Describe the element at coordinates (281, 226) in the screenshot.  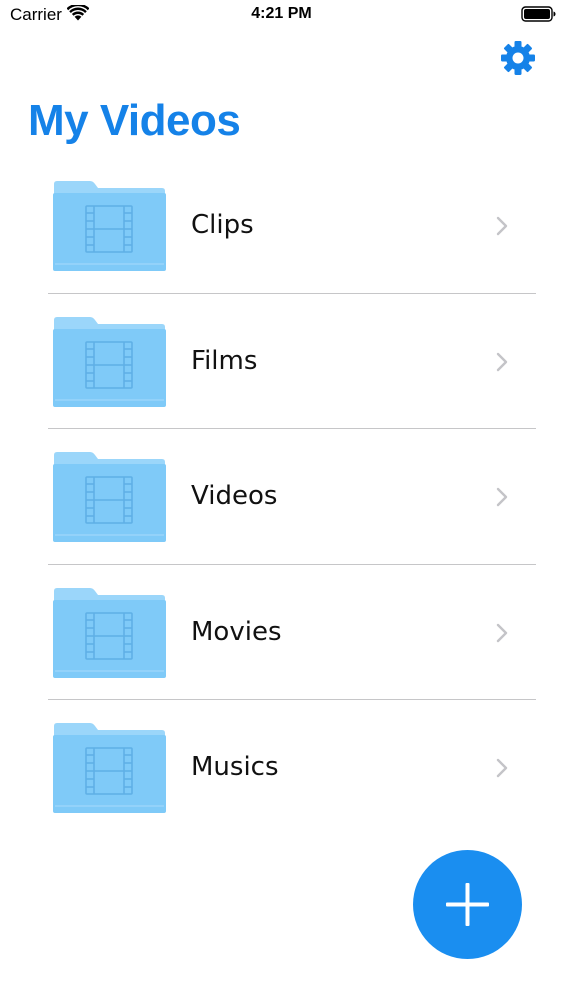
I see `folder-row-clips: Clips` at that location.